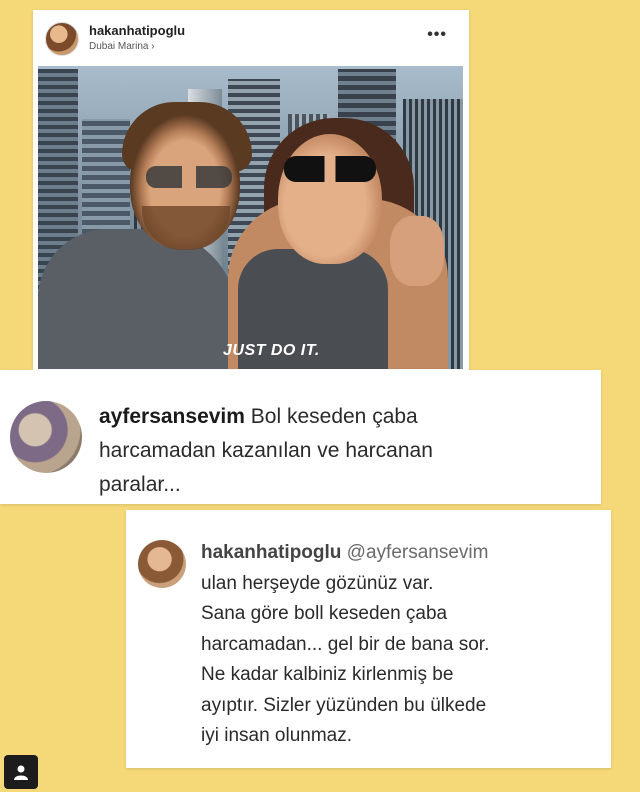 The width and height of the screenshot is (640, 792). Describe the element at coordinates (331, 416) in the screenshot. I see `comment-line: Bol keseden çaba` at that location.